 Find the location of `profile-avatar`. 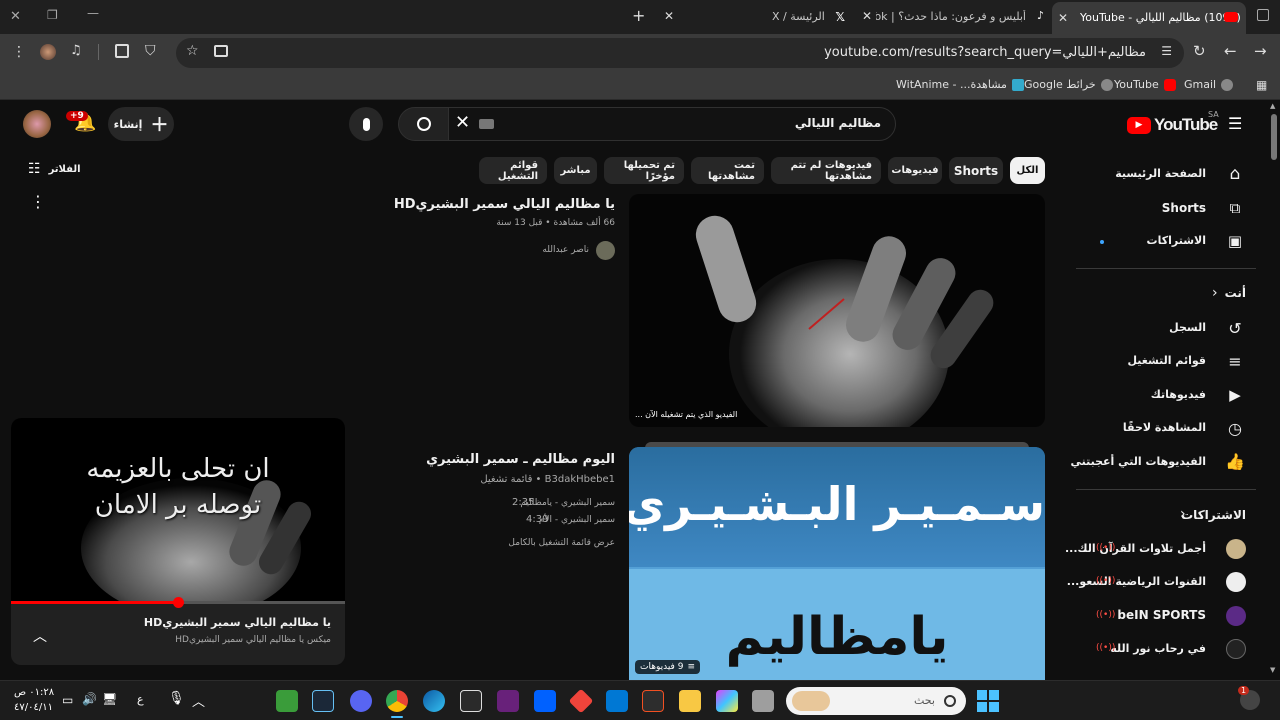

profile-avatar is located at coordinates (48, 52).